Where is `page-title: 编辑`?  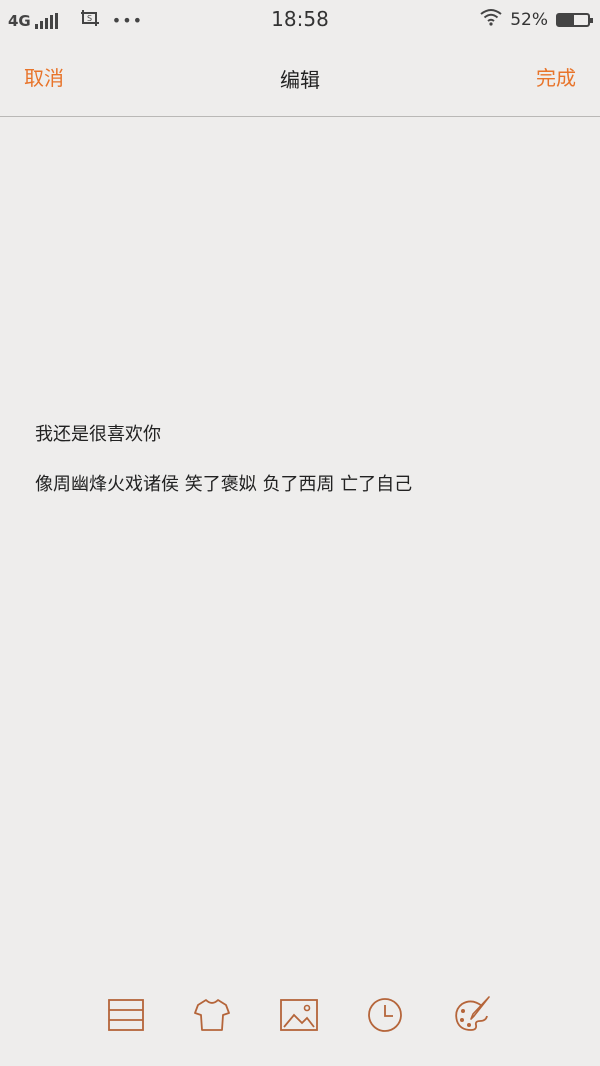 page-title: 编辑 is located at coordinates (300, 80).